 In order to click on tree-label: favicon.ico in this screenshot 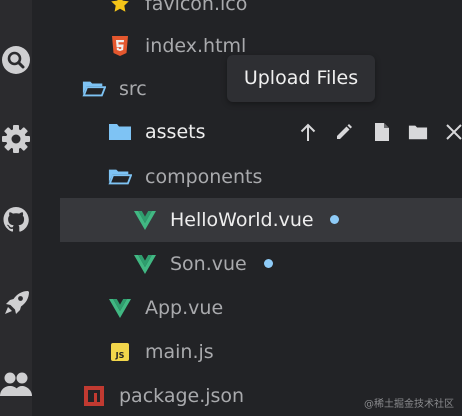, I will do `click(196, 7)`.